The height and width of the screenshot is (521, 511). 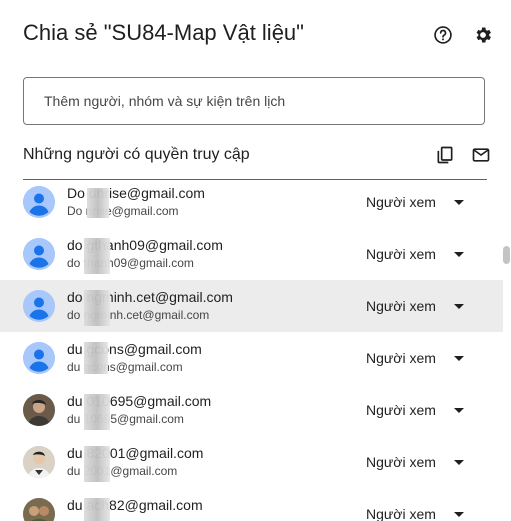 What do you see at coordinates (123, 211) in the screenshot?
I see `person-secondary-email: Do nrise@gmail.com` at bounding box center [123, 211].